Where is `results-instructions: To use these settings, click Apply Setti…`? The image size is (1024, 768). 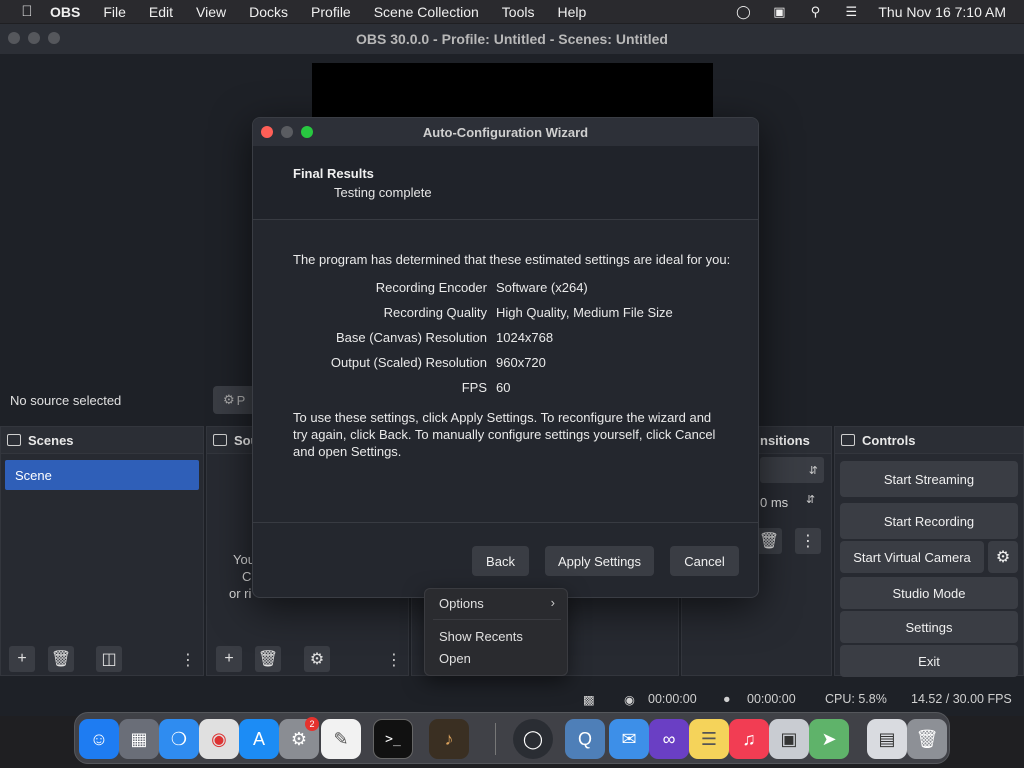
results-instructions: To use these settings, click Apply Setti… is located at coordinates (504, 434).